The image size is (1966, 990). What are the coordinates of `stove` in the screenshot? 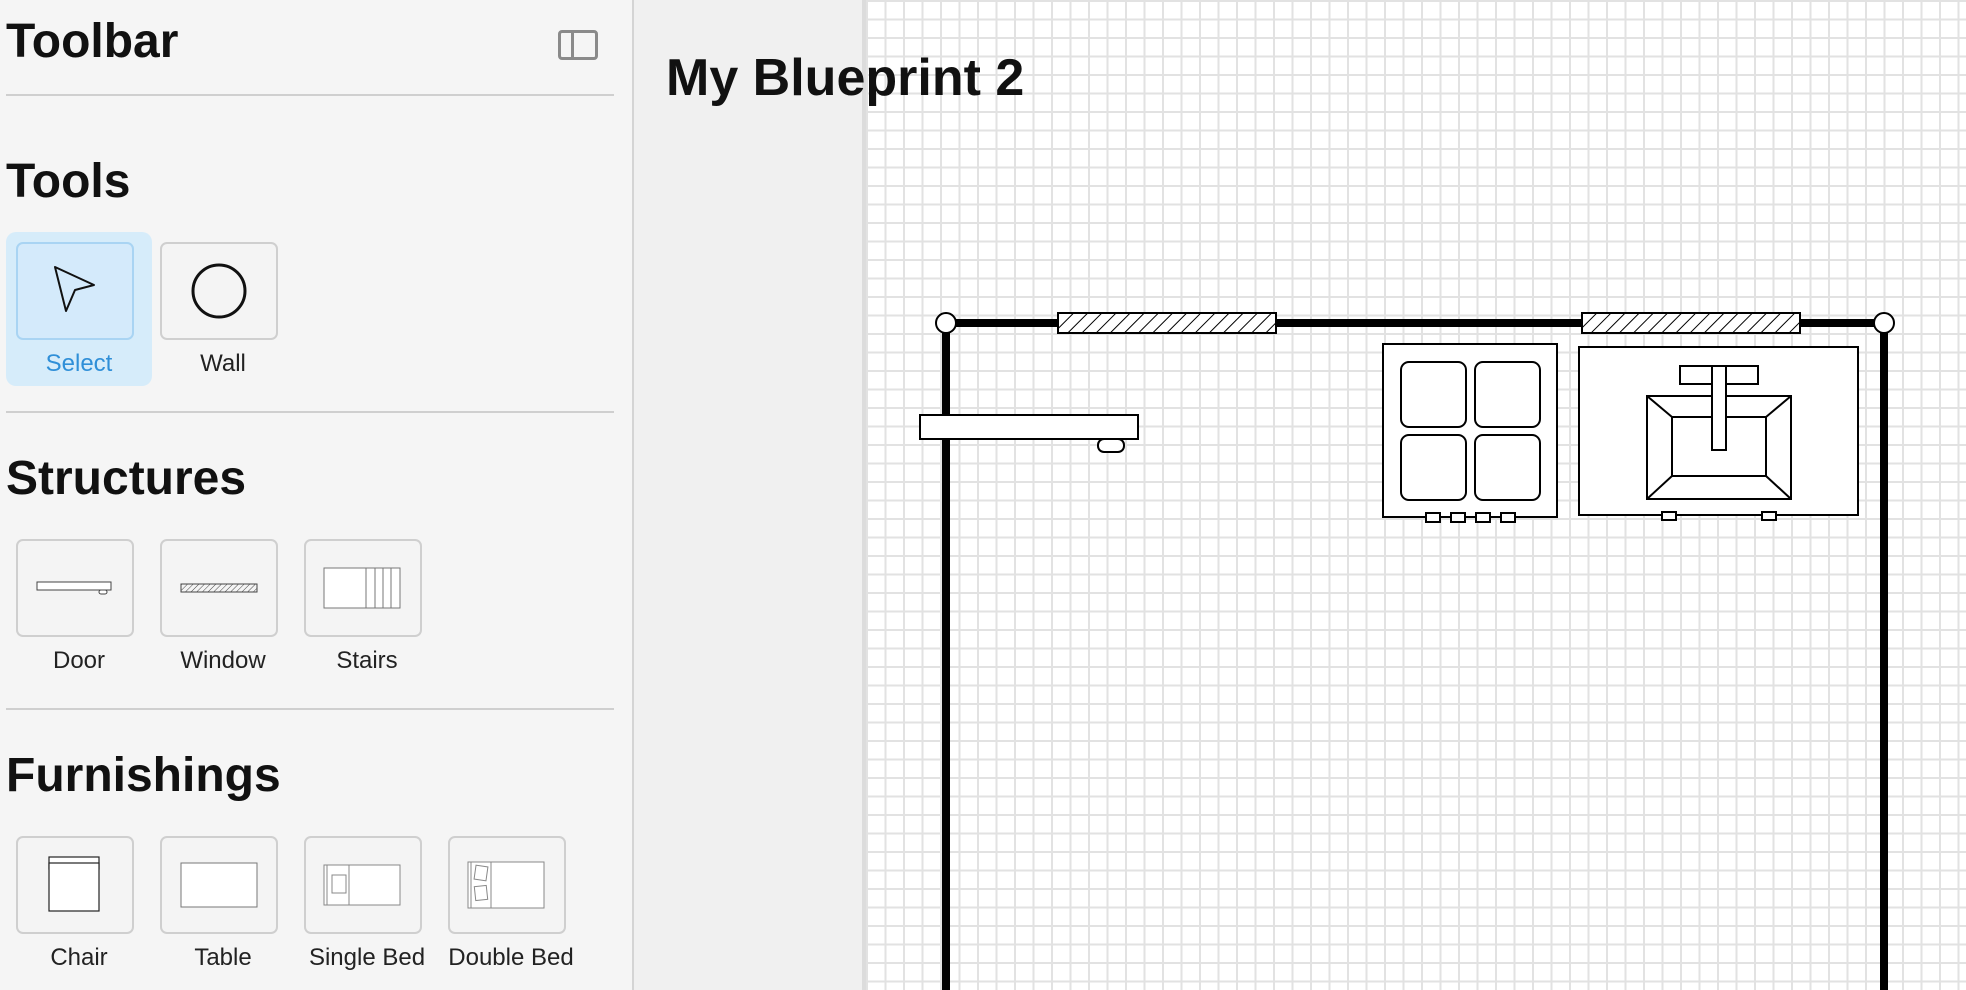 It's located at (1470, 433).